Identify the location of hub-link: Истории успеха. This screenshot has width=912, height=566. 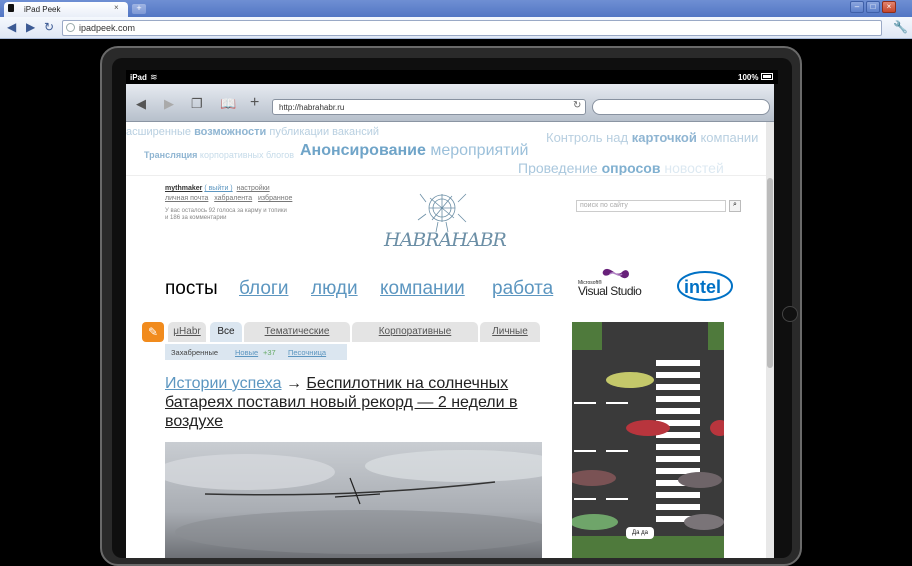
(223, 383).